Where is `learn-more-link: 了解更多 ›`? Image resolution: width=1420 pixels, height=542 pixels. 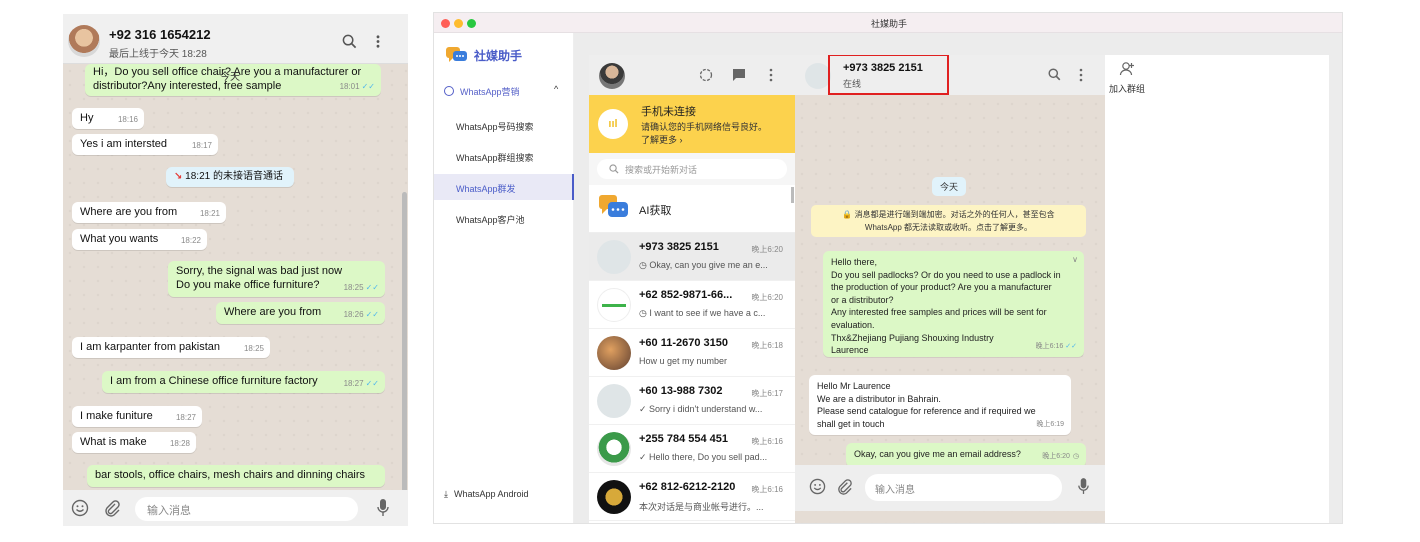 learn-more-link: 了解更多 › is located at coordinates (716, 140).